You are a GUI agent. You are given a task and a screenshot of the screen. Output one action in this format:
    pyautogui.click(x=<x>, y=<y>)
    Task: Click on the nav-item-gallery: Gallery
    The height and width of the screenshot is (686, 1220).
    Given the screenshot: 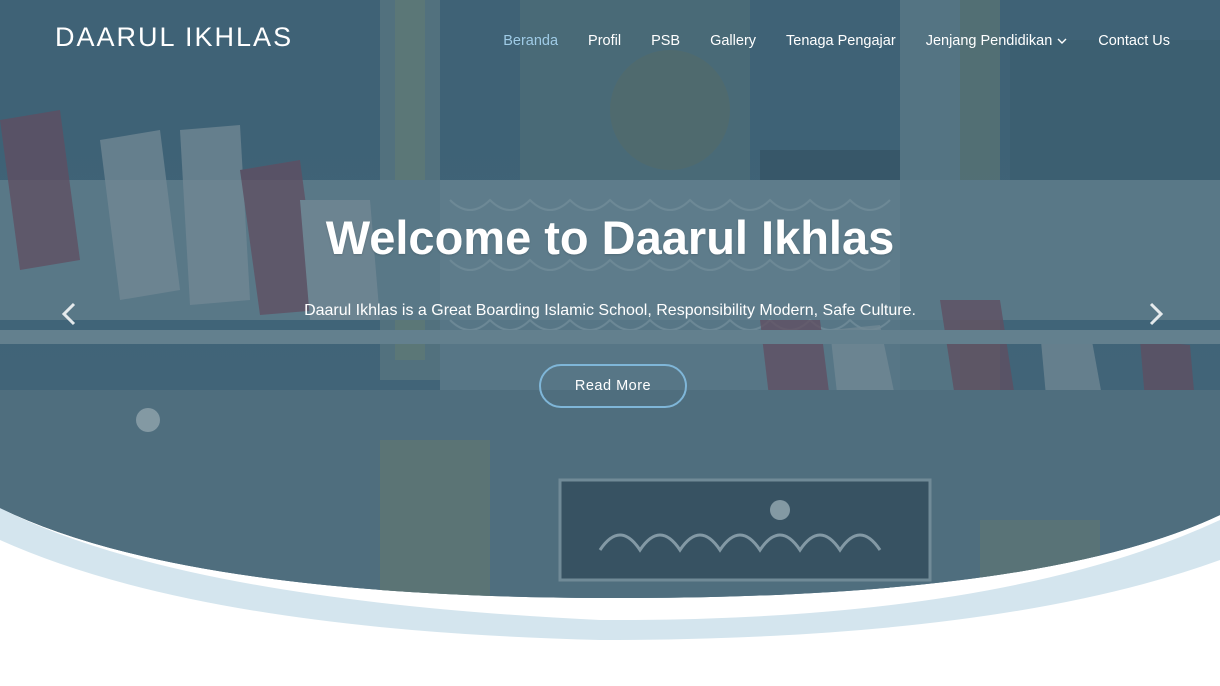 What is the action you would take?
    pyautogui.click(x=733, y=41)
    